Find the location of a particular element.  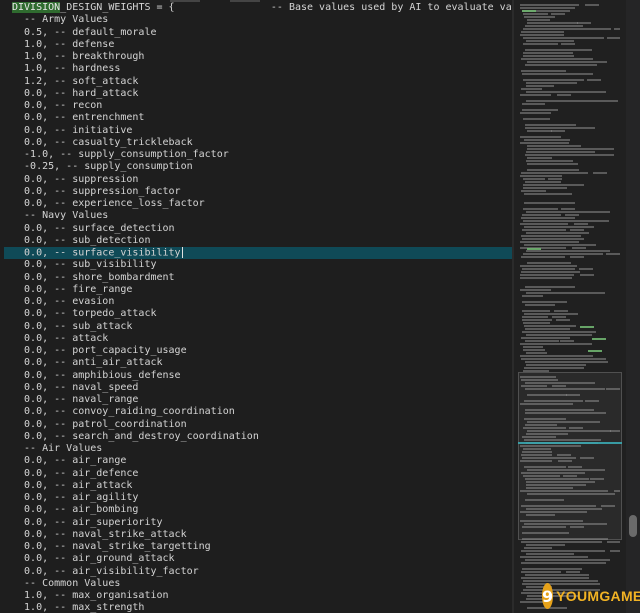

code-line: 0.0, -- entrenchment is located at coordinates (262, 118).